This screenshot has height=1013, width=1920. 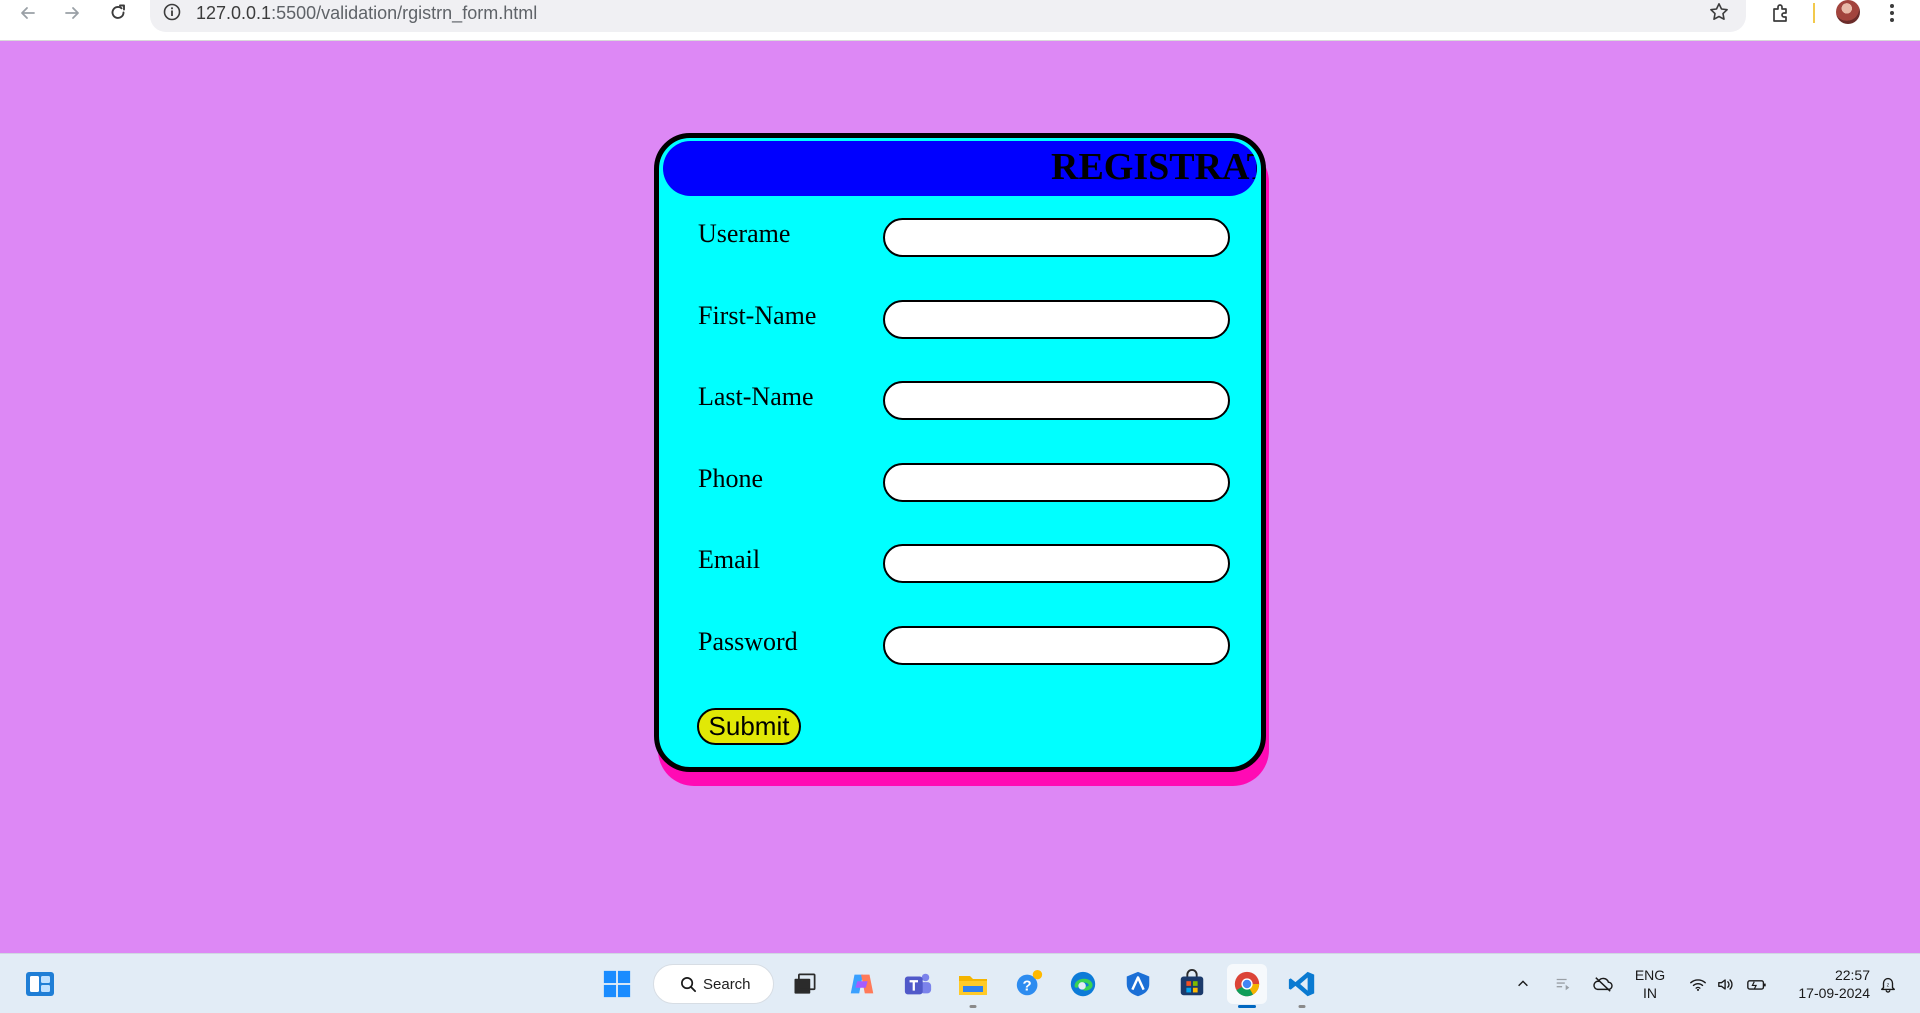 I want to click on language-code: ENG, so click(x=1650, y=975).